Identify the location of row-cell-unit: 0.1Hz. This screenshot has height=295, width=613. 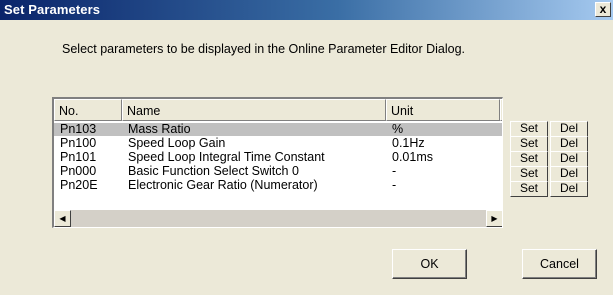
(408, 143).